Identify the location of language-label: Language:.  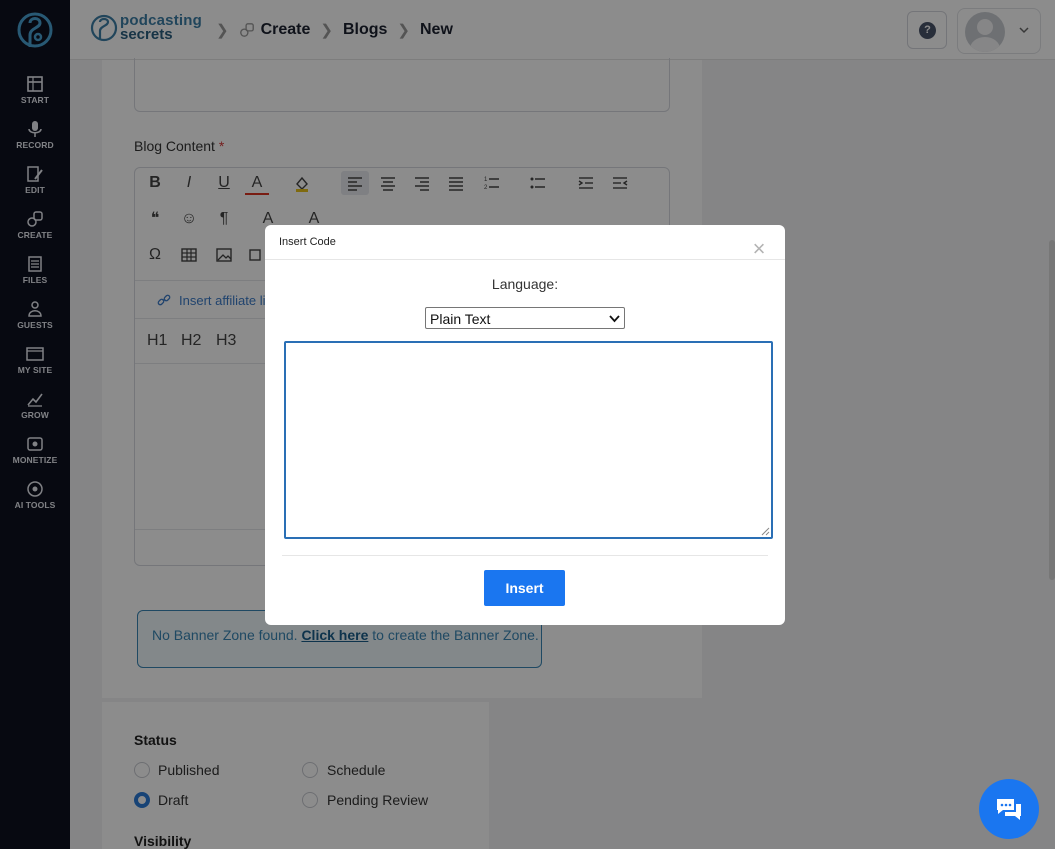
(525, 284).